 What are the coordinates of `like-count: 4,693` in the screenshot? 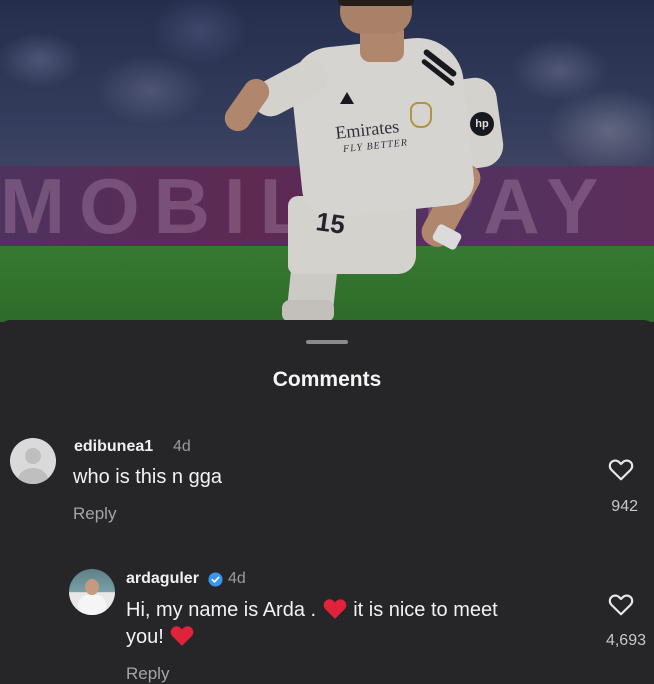 It's located at (625, 640).